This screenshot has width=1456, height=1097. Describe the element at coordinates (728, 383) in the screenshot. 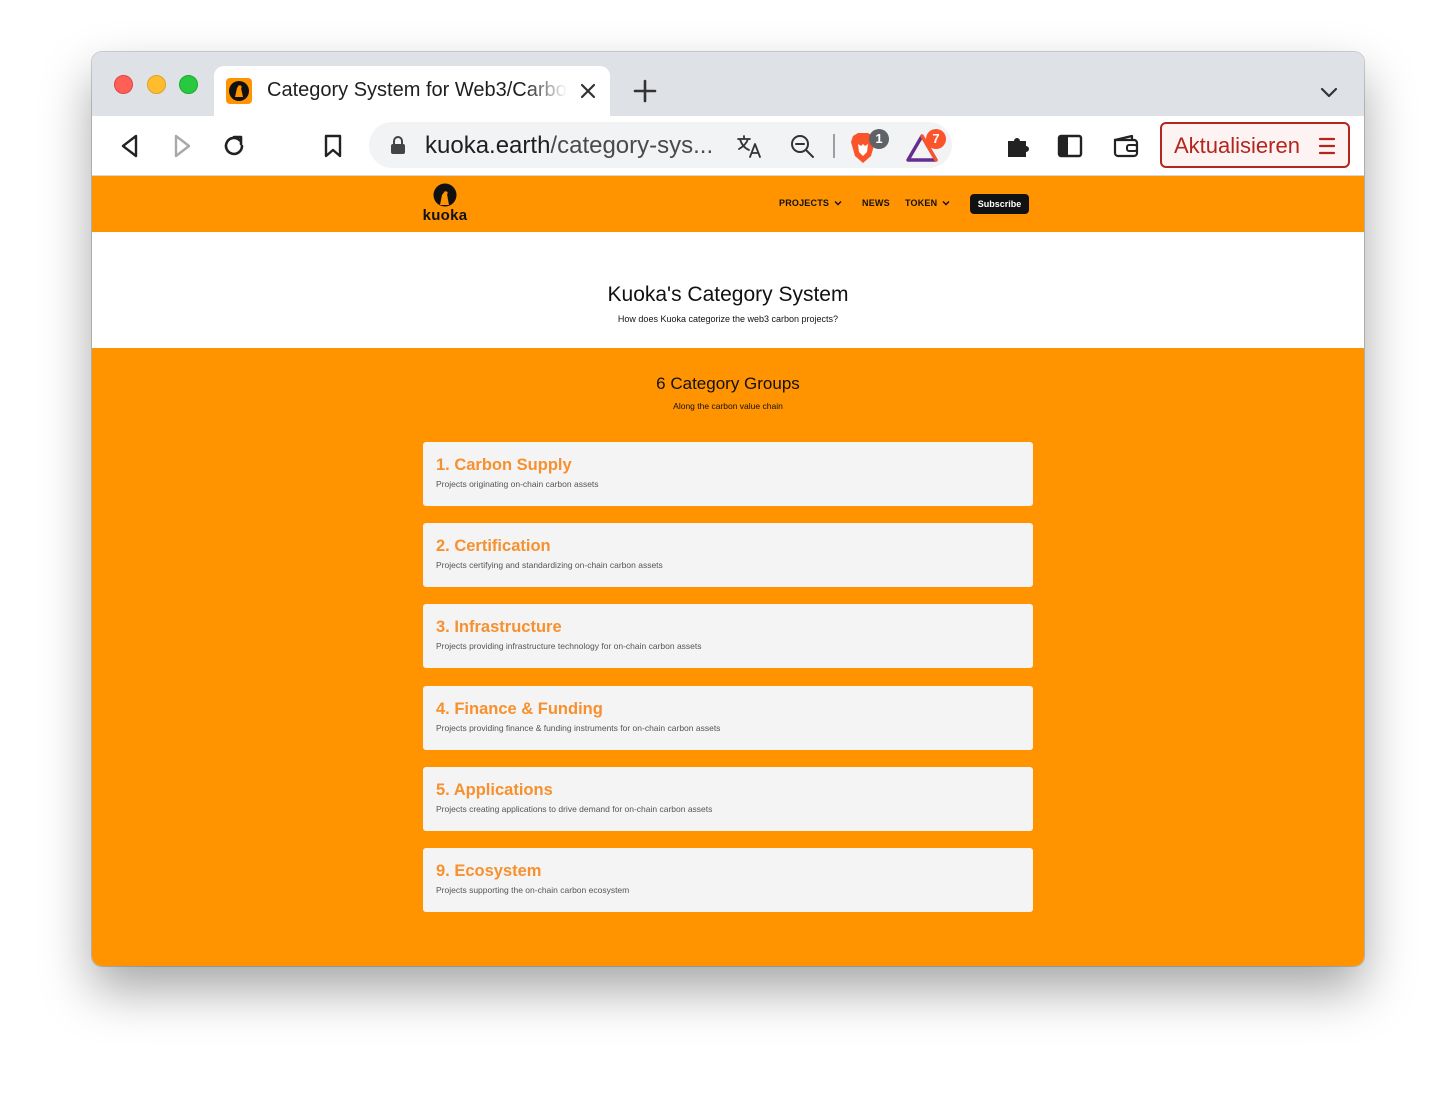

I see `groups-heading: 6 Category Groups` at that location.